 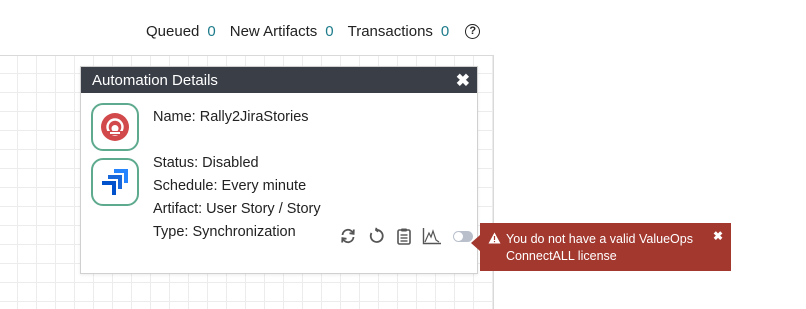 What do you see at coordinates (463, 80) in the screenshot?
I see `close-icon: ✖` at bounding box center [463, 80].